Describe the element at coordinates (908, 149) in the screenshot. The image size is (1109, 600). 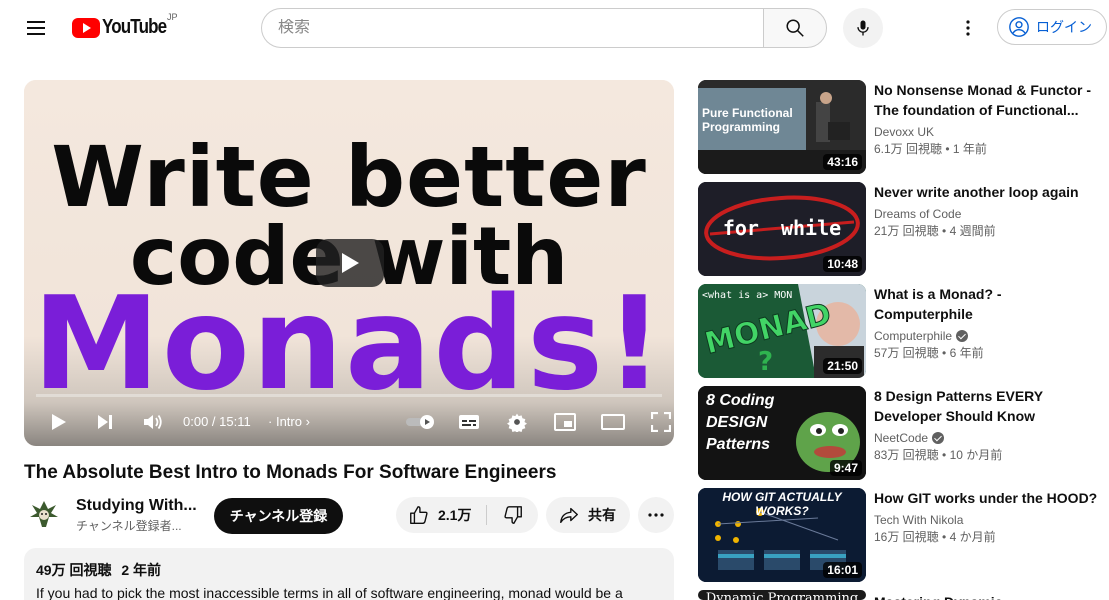
I see `view-count: 6.1万 回視聴` at that location.